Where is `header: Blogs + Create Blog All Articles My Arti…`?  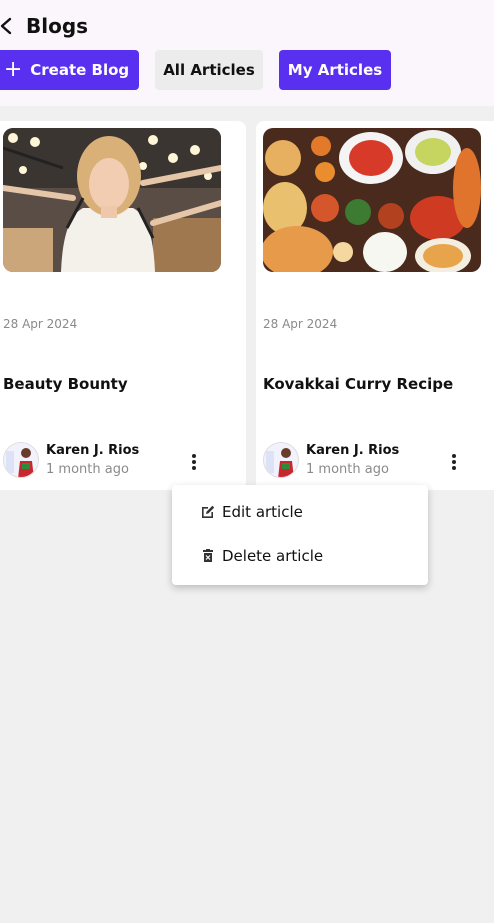
header: Blogs + Create Blog All Articles My Arti… is located at coordinates (247, 53).